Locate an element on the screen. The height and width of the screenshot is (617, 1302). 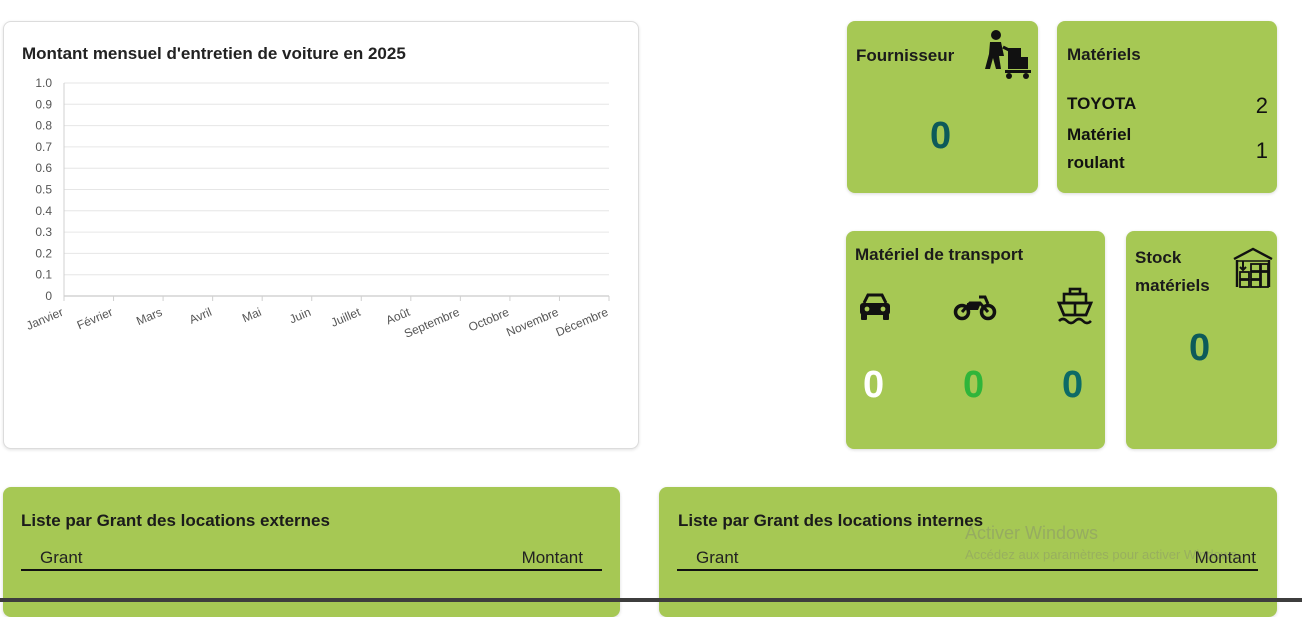
materiels-row-name-line2: roulant is located at coordinates (1096, 162).